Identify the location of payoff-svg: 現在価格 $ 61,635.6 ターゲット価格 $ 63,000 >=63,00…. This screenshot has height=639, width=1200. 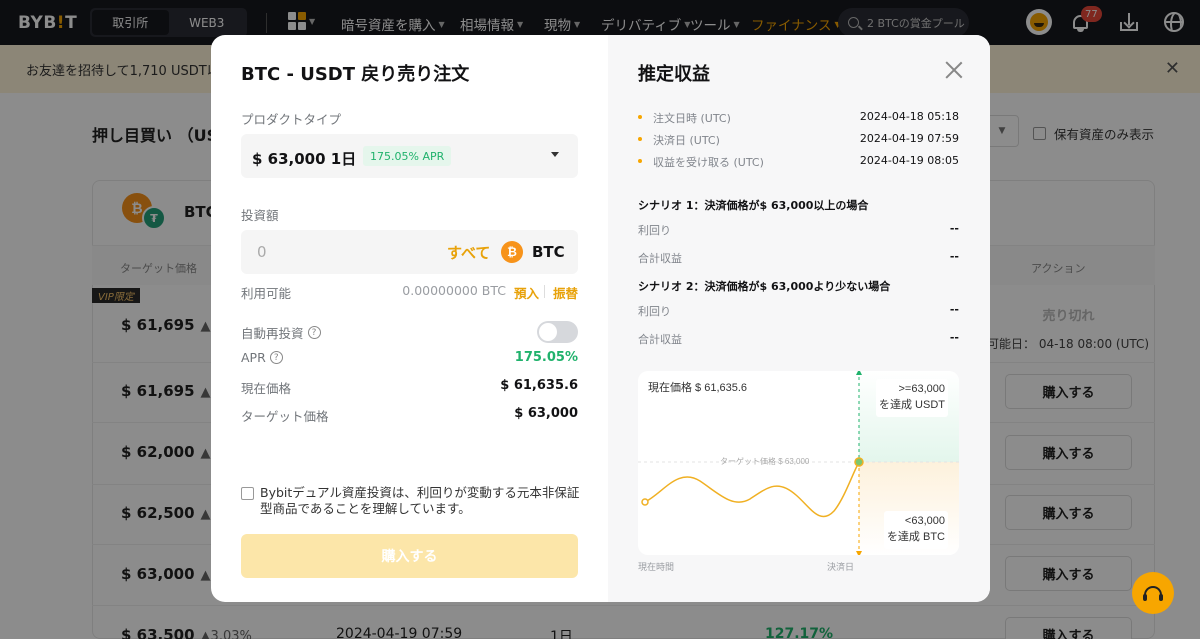
(798, 463).